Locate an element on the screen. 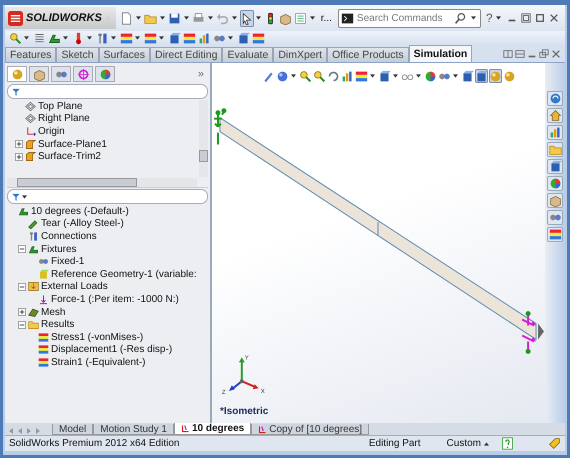 The image size is (570, 458). tree-item: Right Plane is located at coordinates (64, 118).